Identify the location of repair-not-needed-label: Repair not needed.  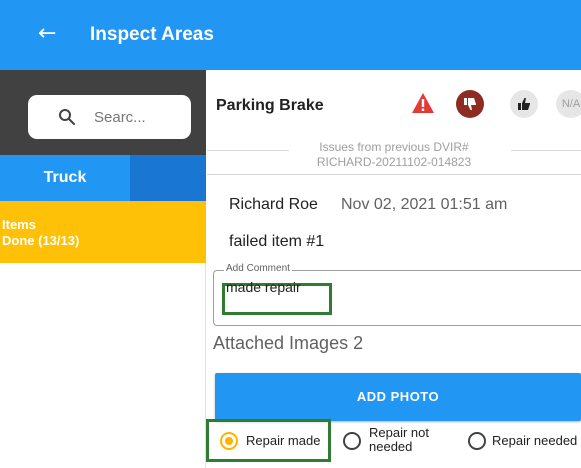
(409, 440).